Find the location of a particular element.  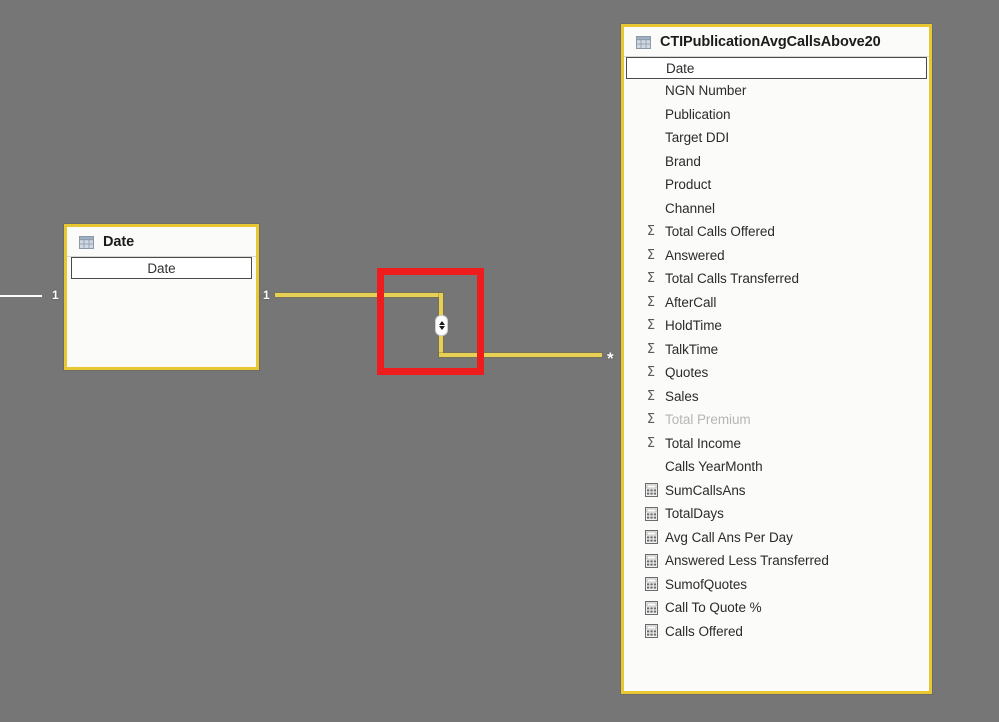

field-label: Total Premium is located at coordinates (708, 420).